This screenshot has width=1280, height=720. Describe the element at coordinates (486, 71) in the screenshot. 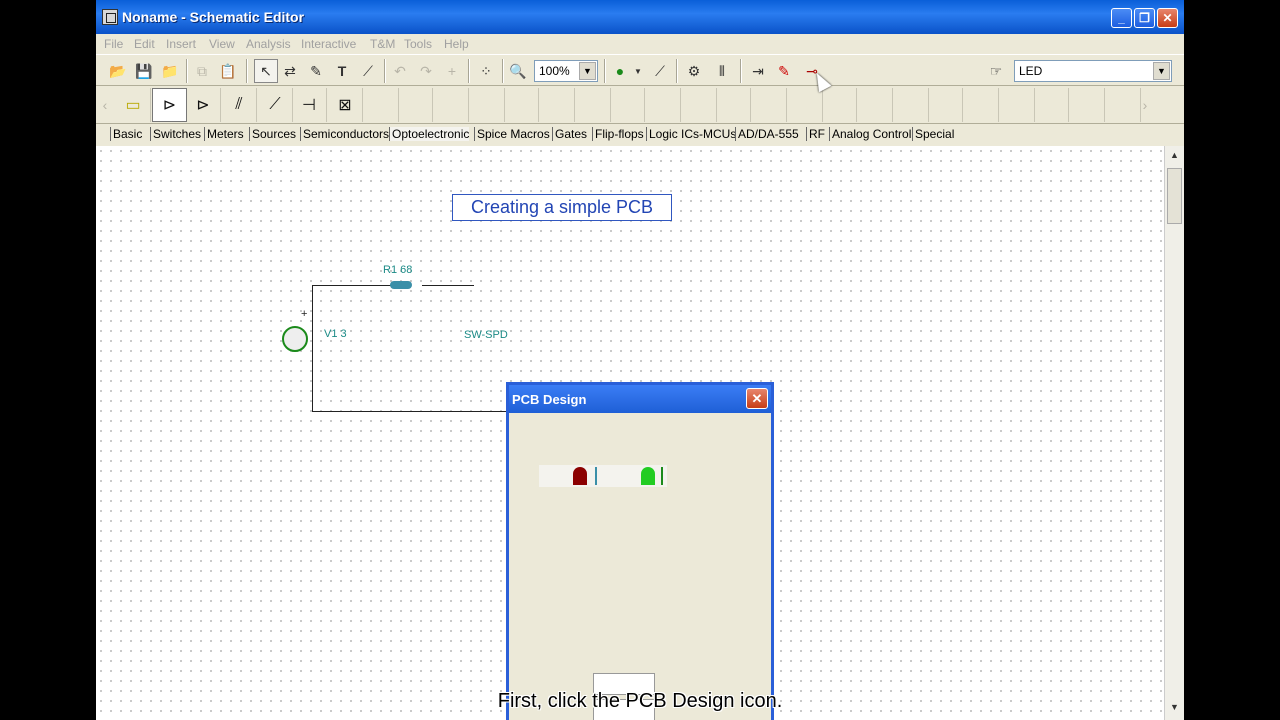

I see `grid-icon: ⁘` at that location.